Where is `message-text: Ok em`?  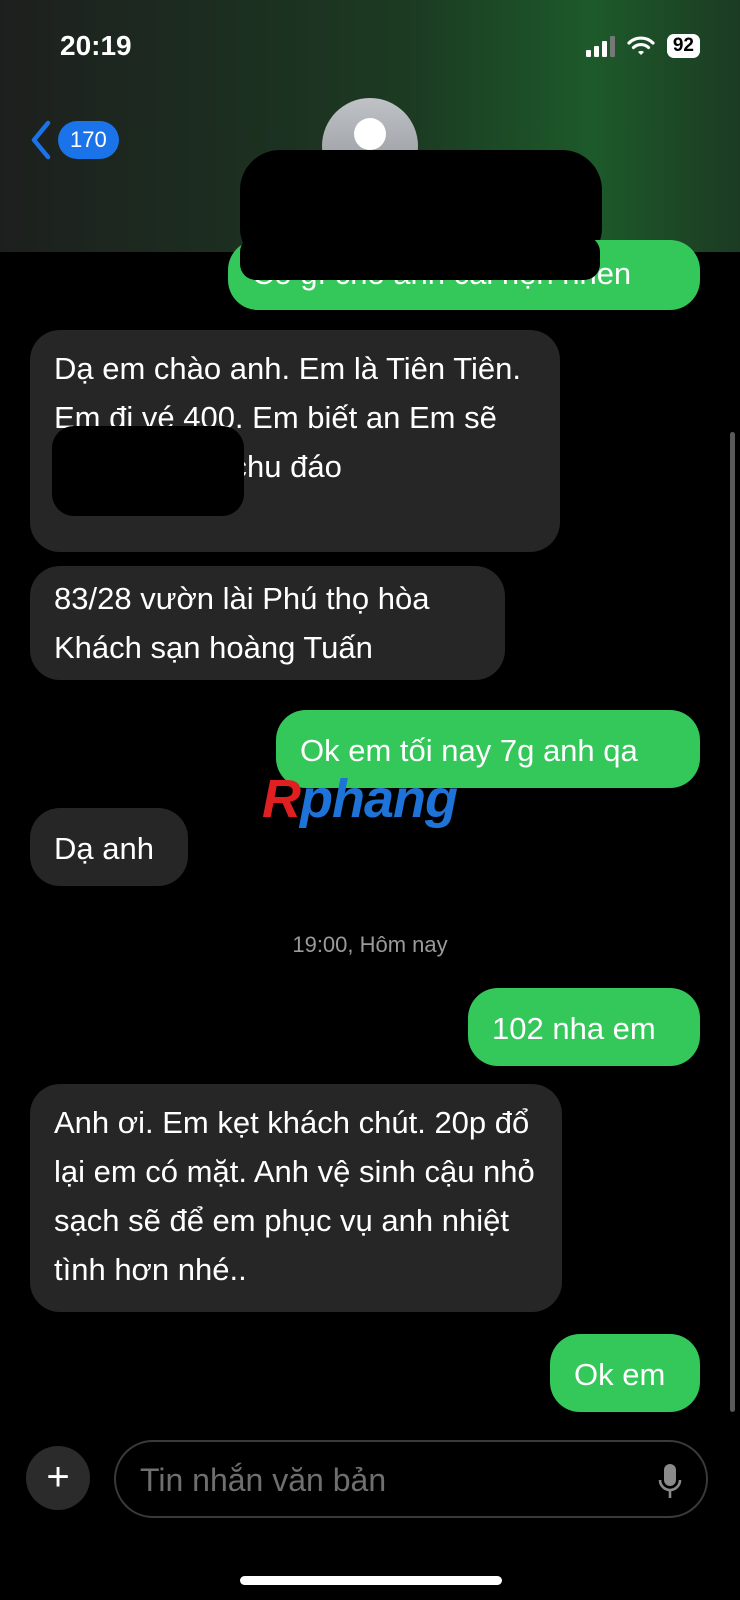 message-text: Ok em is located at coordinates (620, 1374).